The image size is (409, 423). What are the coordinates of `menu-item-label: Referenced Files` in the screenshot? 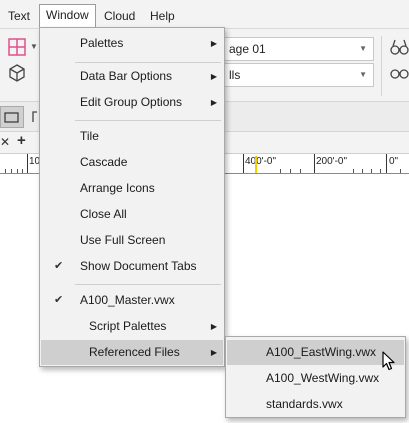 It's located at (134, 352).